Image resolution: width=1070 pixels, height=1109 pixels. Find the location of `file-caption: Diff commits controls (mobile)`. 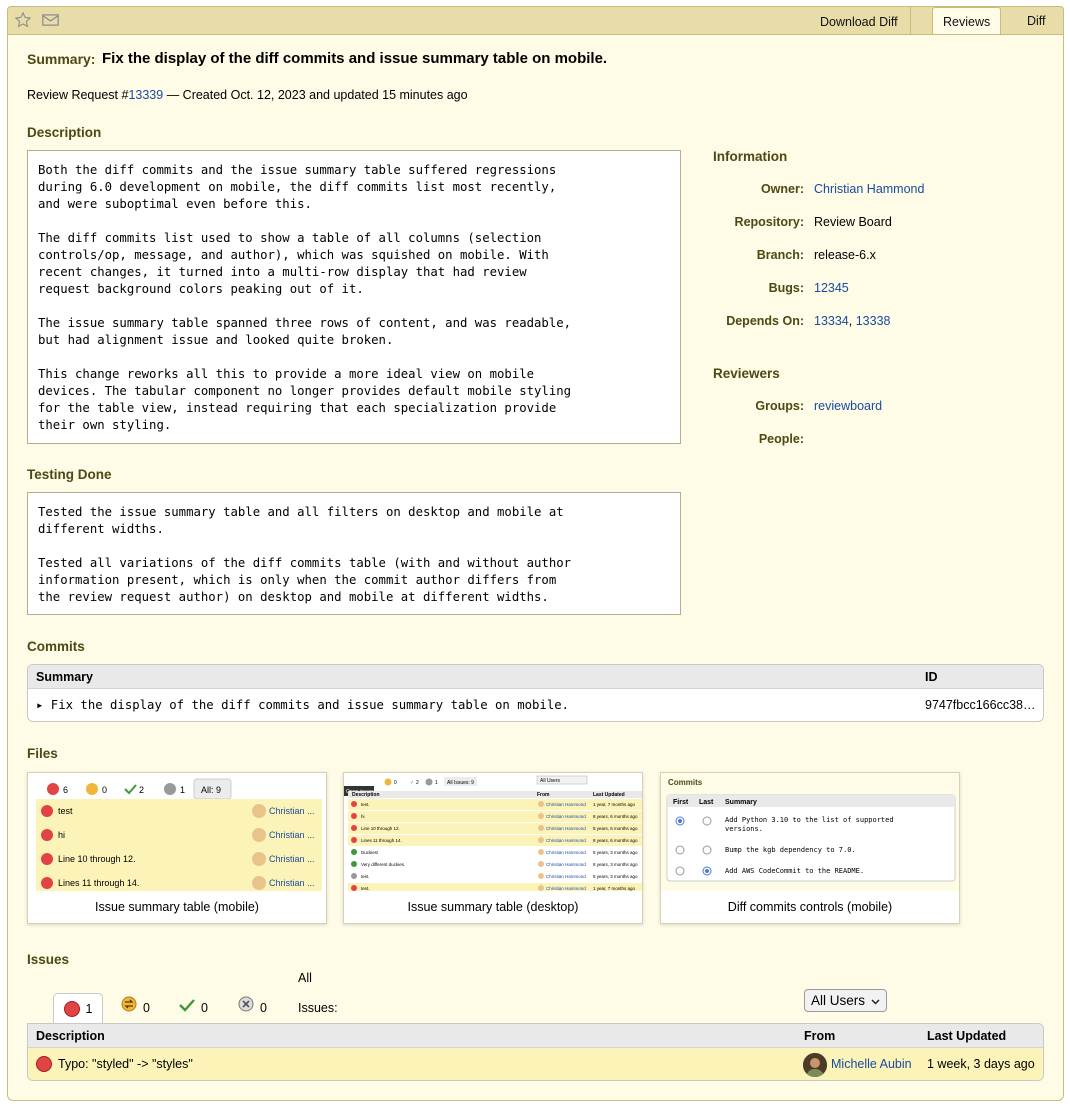

file-caption: Diff commits controls (mobile) is located at coordinates (810, 907).